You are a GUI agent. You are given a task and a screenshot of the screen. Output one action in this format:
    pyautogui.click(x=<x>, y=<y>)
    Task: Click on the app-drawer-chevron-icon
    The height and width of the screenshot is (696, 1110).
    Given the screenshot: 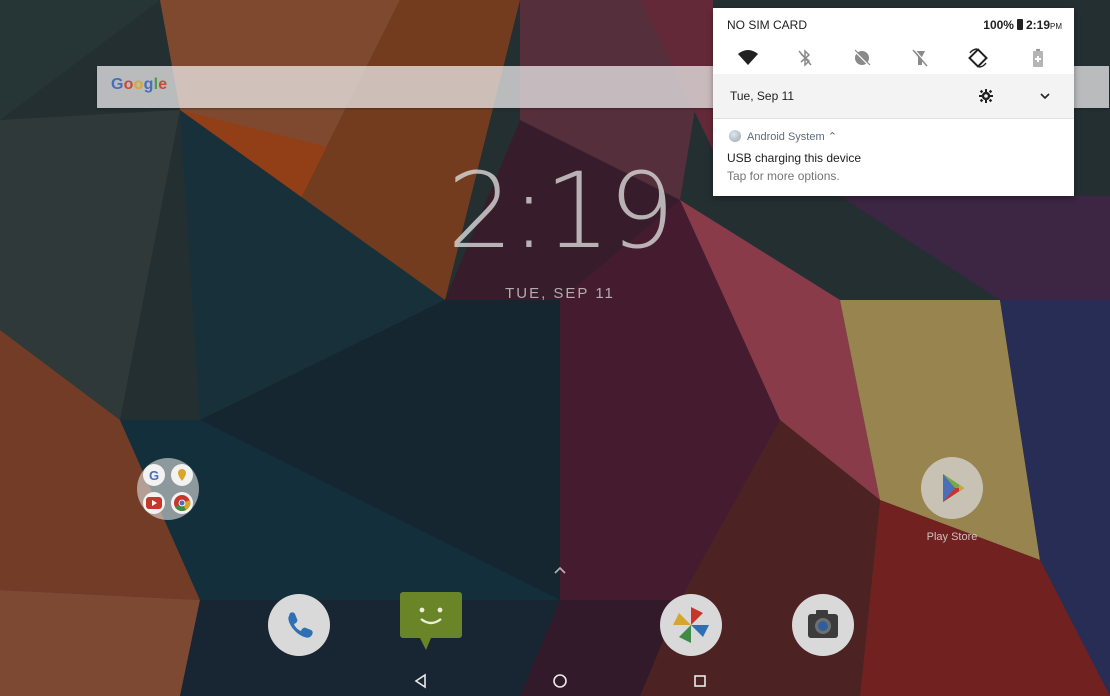 What is the action you would take?
    pyautogui.click(x=560, y=570)
    